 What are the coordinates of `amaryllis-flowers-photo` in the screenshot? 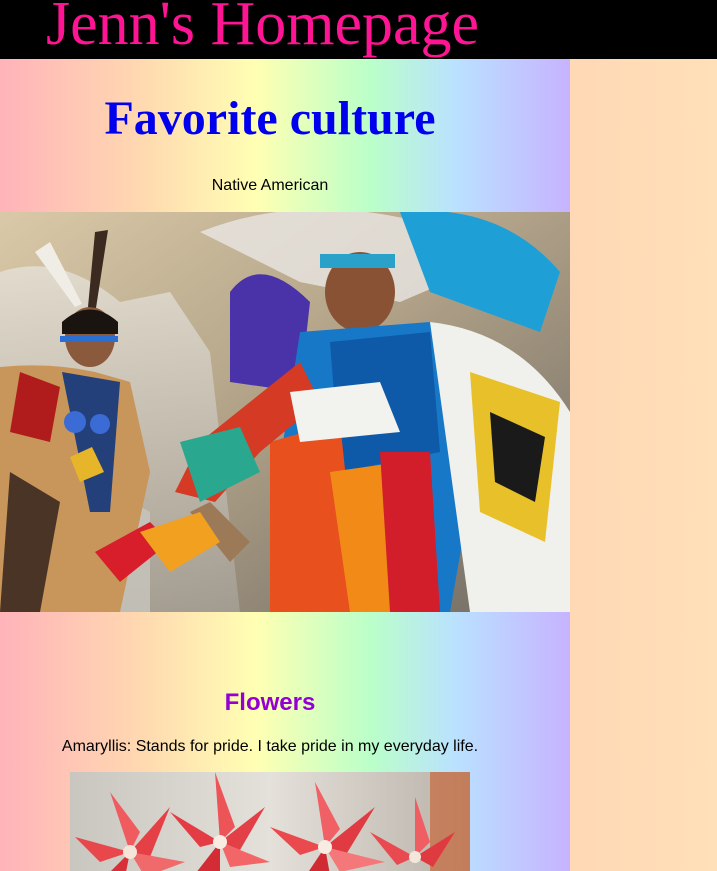 It's located at (270, 821).